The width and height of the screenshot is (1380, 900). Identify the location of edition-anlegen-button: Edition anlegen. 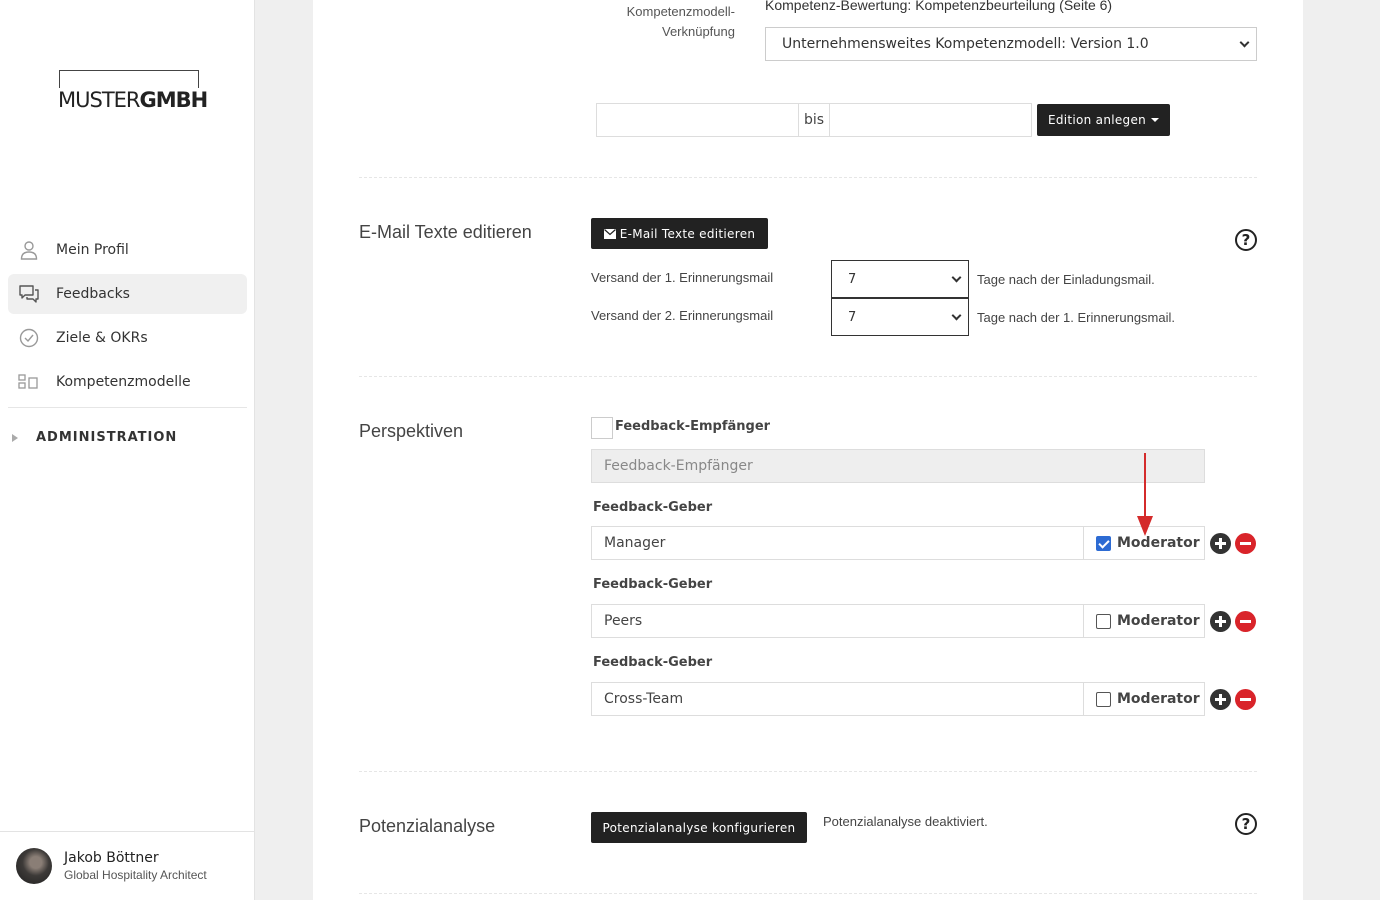
(1103, 120).